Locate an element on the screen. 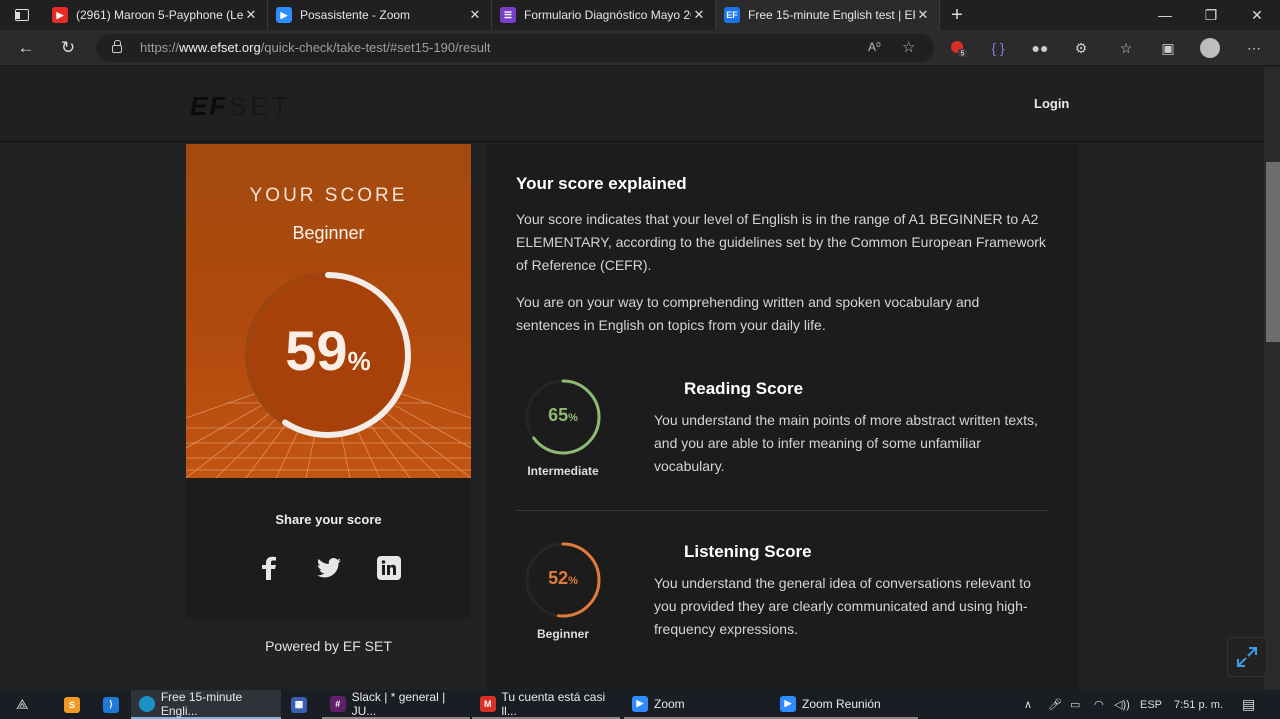  score-card: YOUR SCORE Beginner 59% is located at coordinates (328, 311).